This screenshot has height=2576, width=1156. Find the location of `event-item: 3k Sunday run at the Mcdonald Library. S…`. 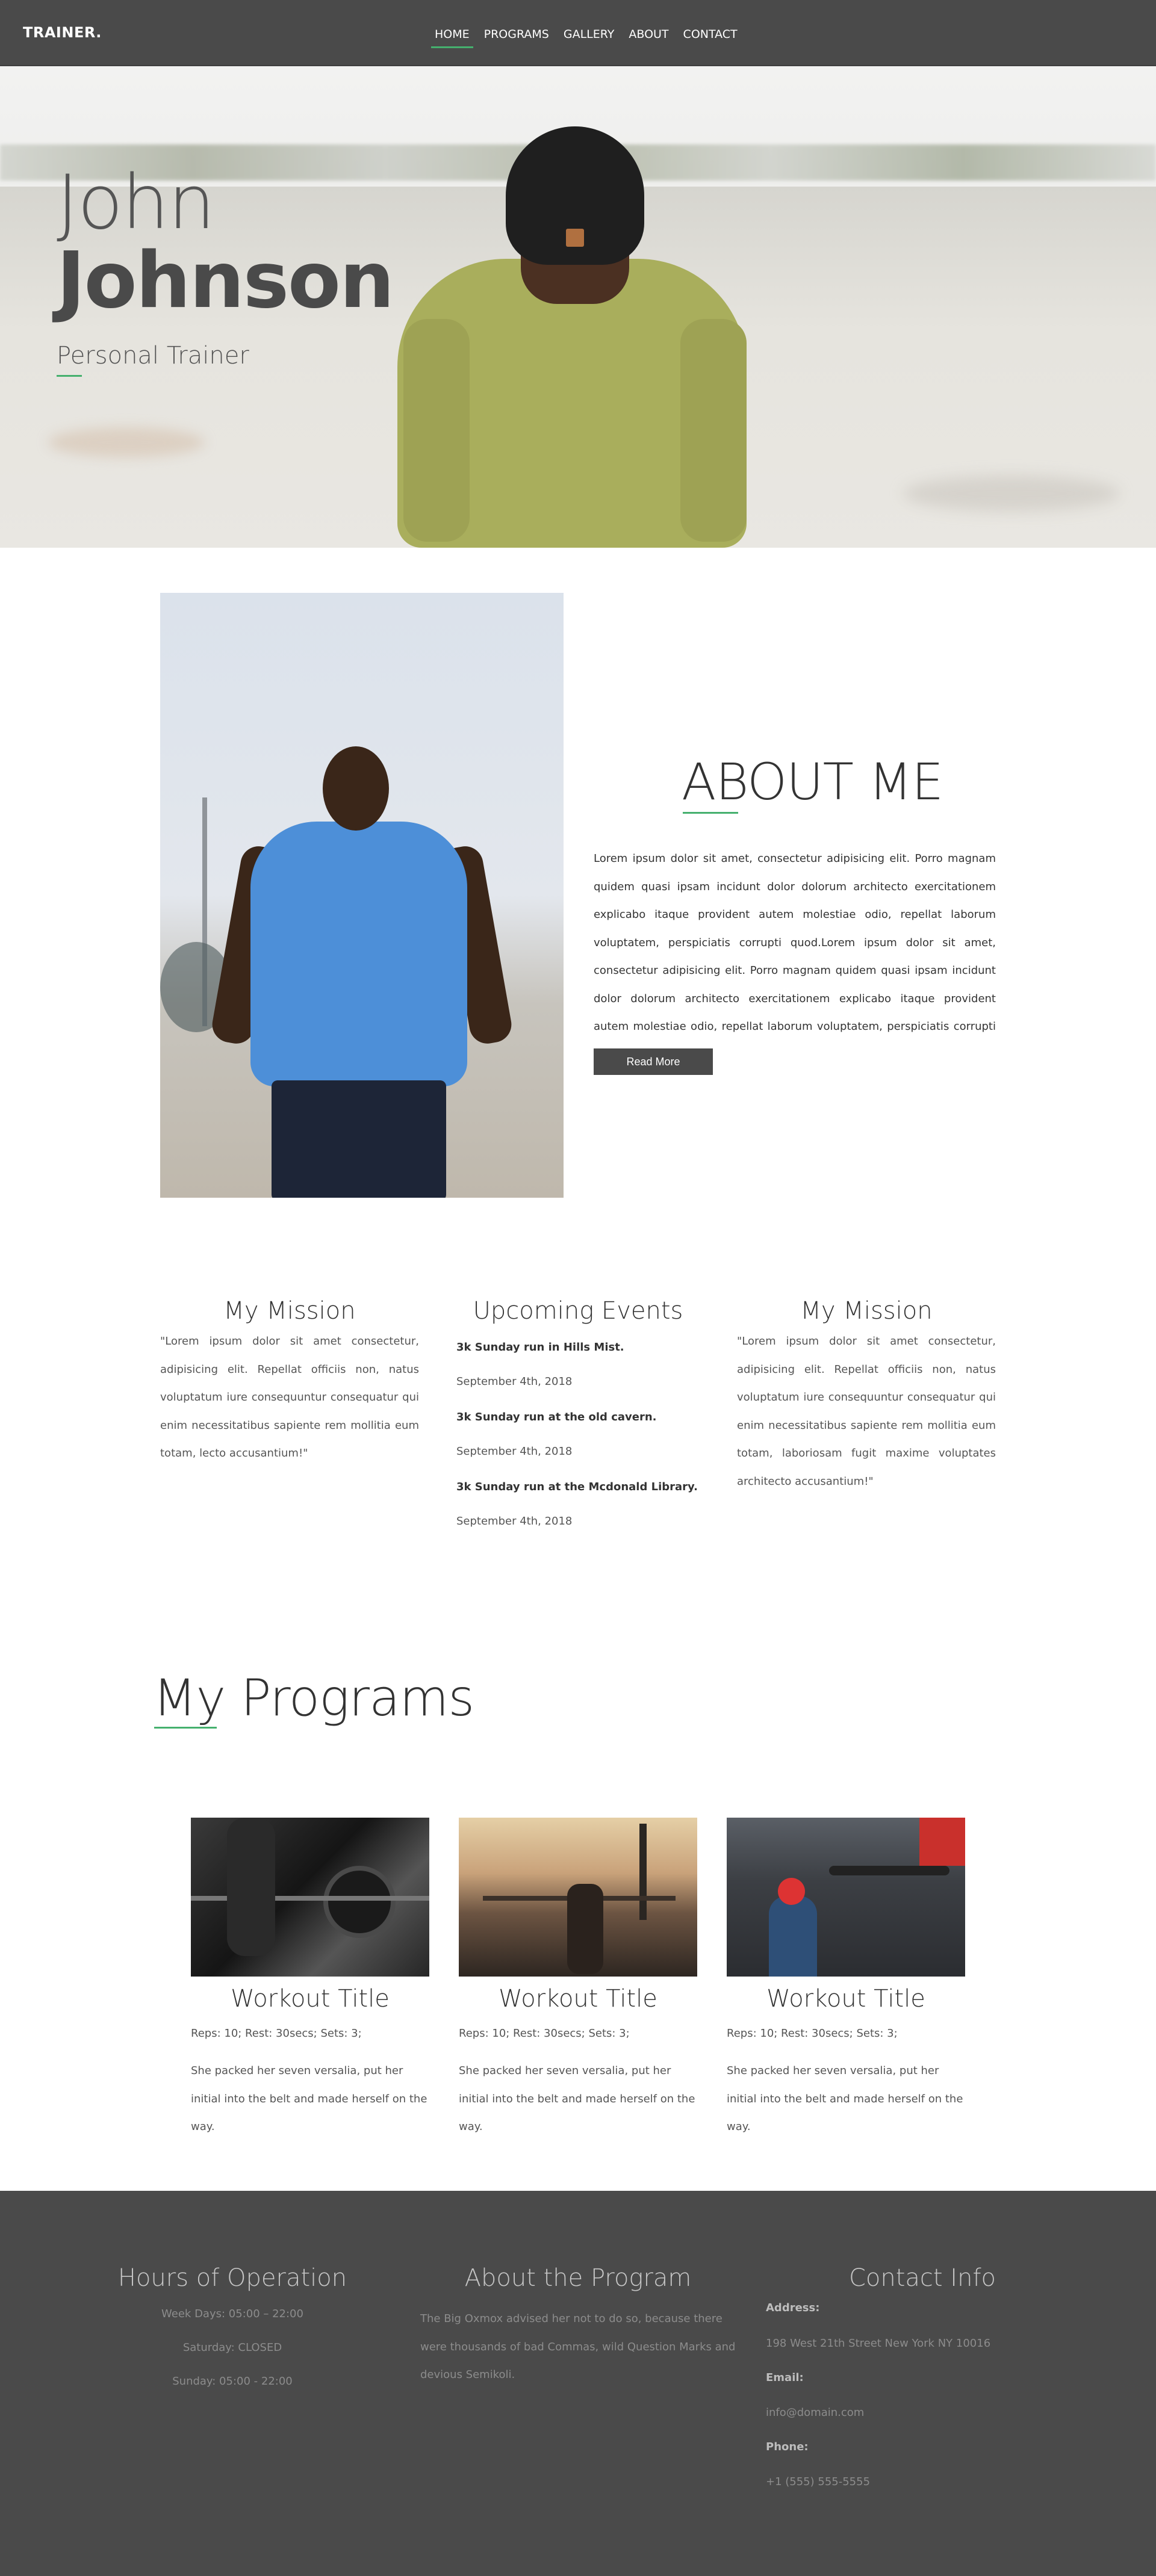

event-item: 3k Sunday run at the Mcdonald Library. S… is located at coordinates (582, 1505).